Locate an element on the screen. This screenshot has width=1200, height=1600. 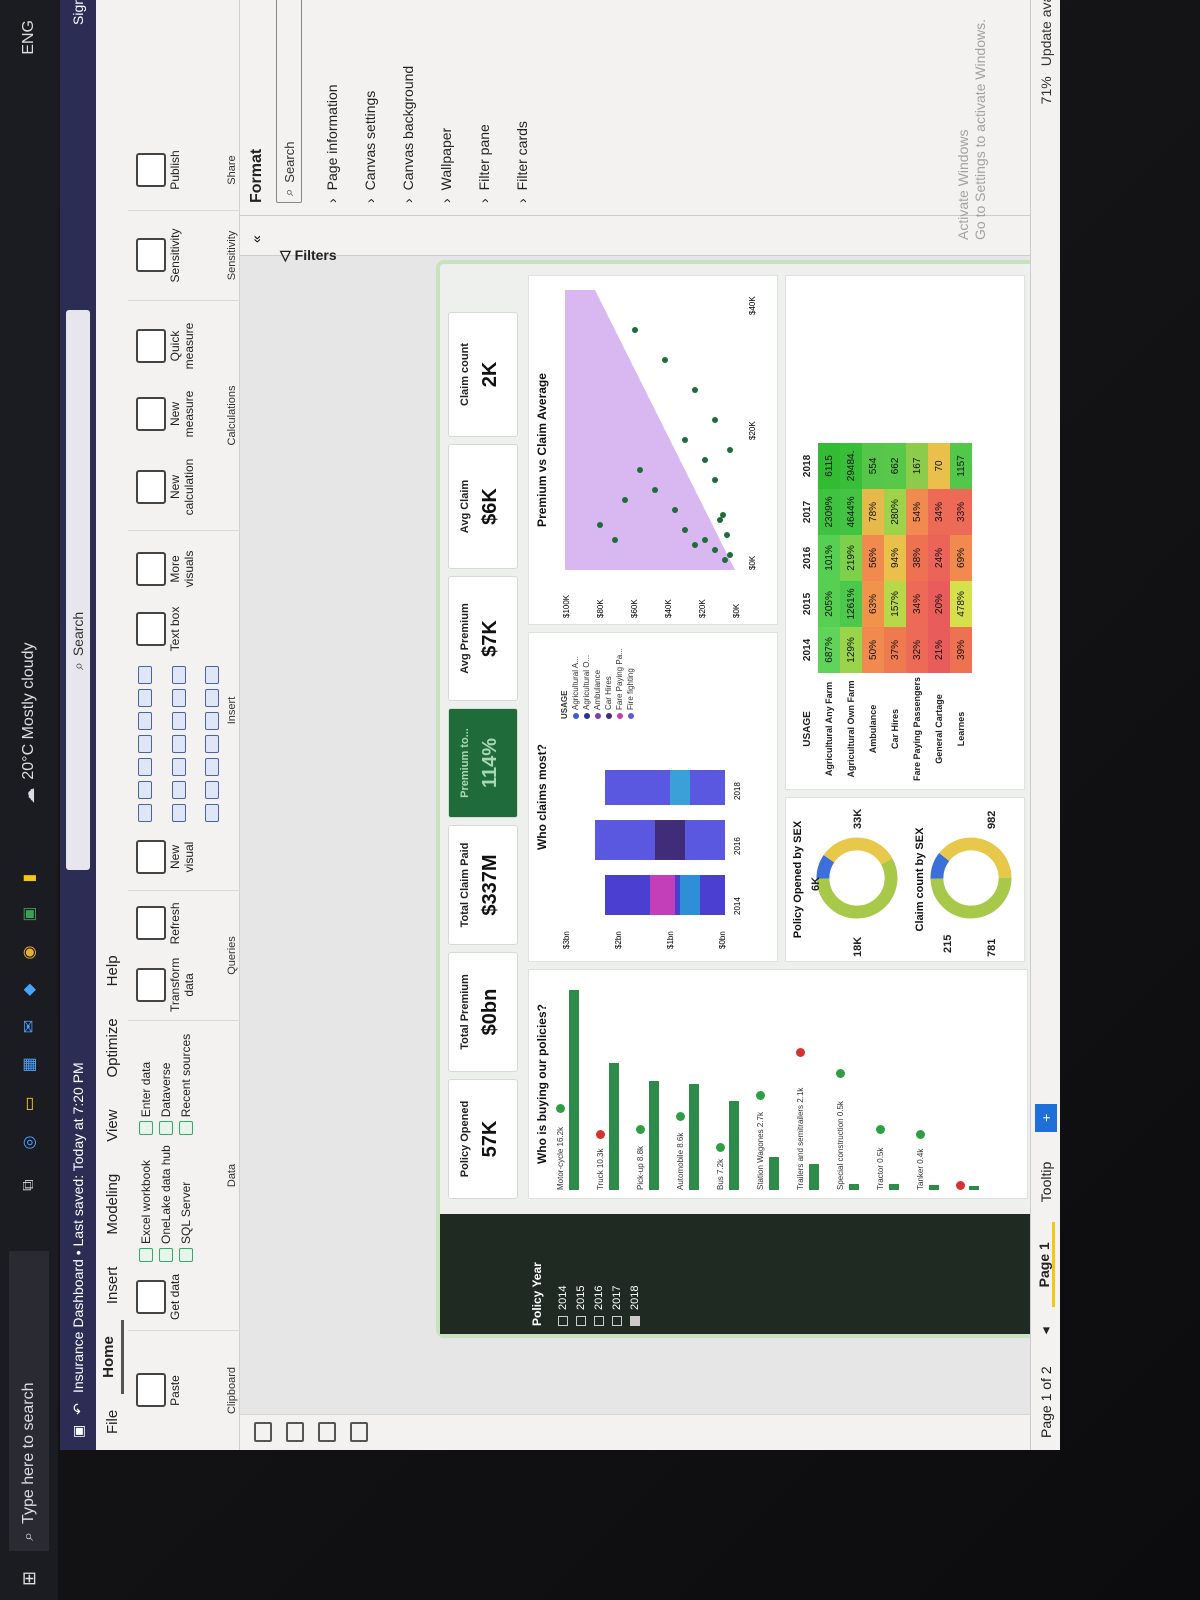
transform-data-button: Transform data is located at coordinates (182, 985).